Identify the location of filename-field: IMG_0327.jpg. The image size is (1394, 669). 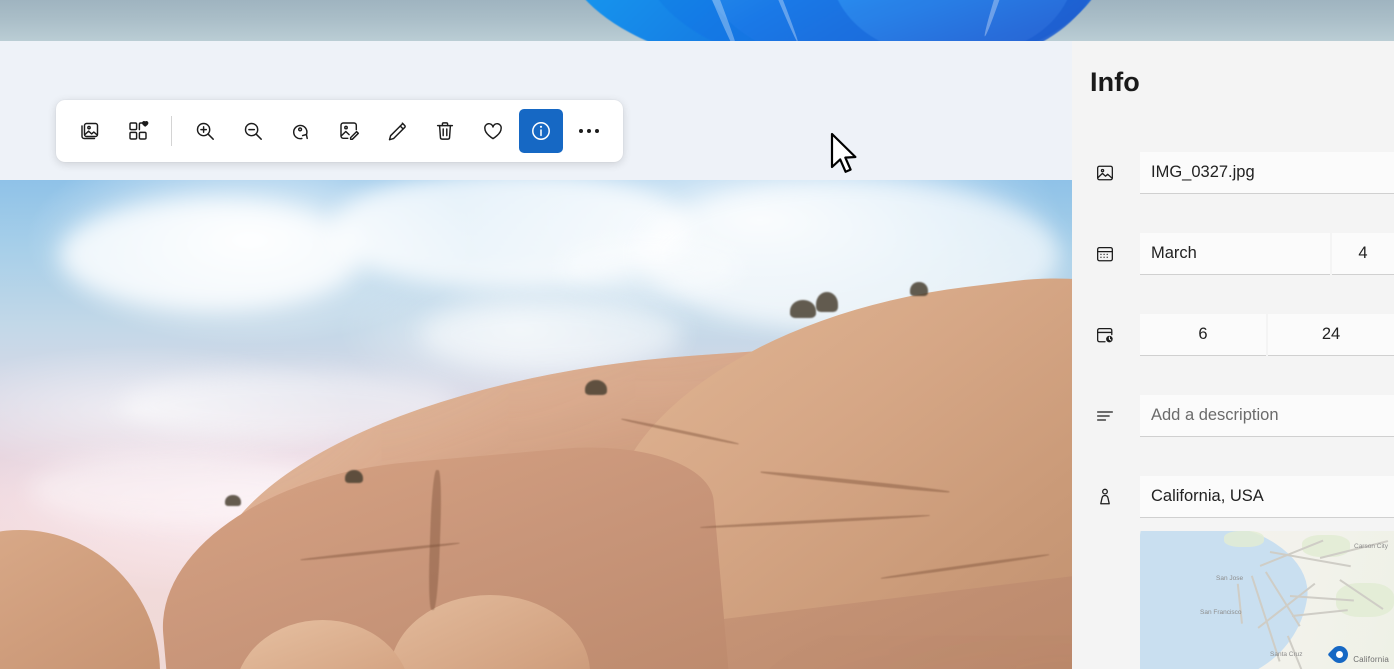
(1267, 173).